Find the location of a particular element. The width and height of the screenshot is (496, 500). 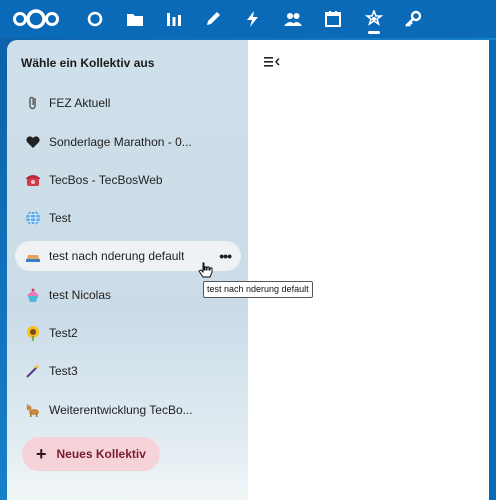

magic-wand-icon is located at coordinates (33, 371).